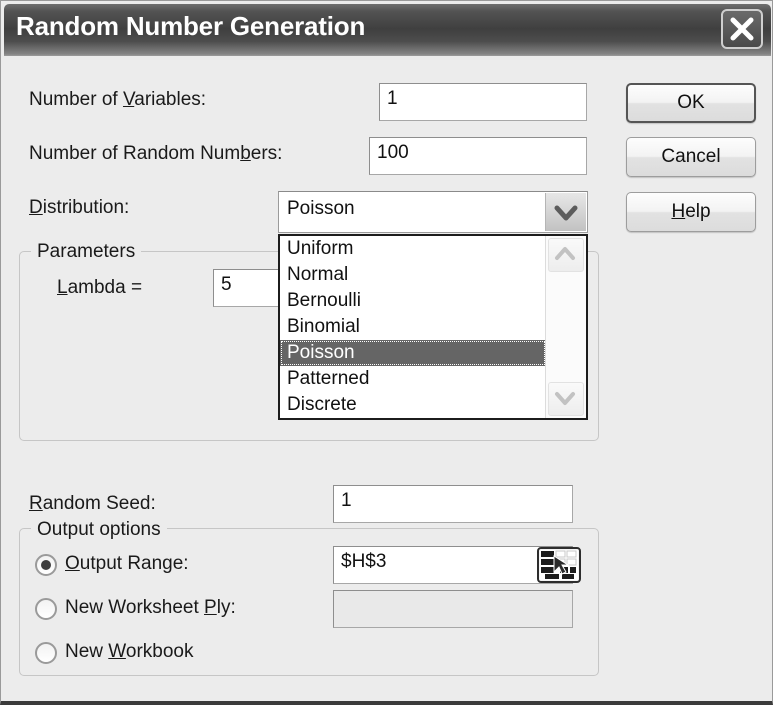 Image resolution: width=773 pixels, height=705 pixels. I want to click on output-range-radio, so click(46, 565).